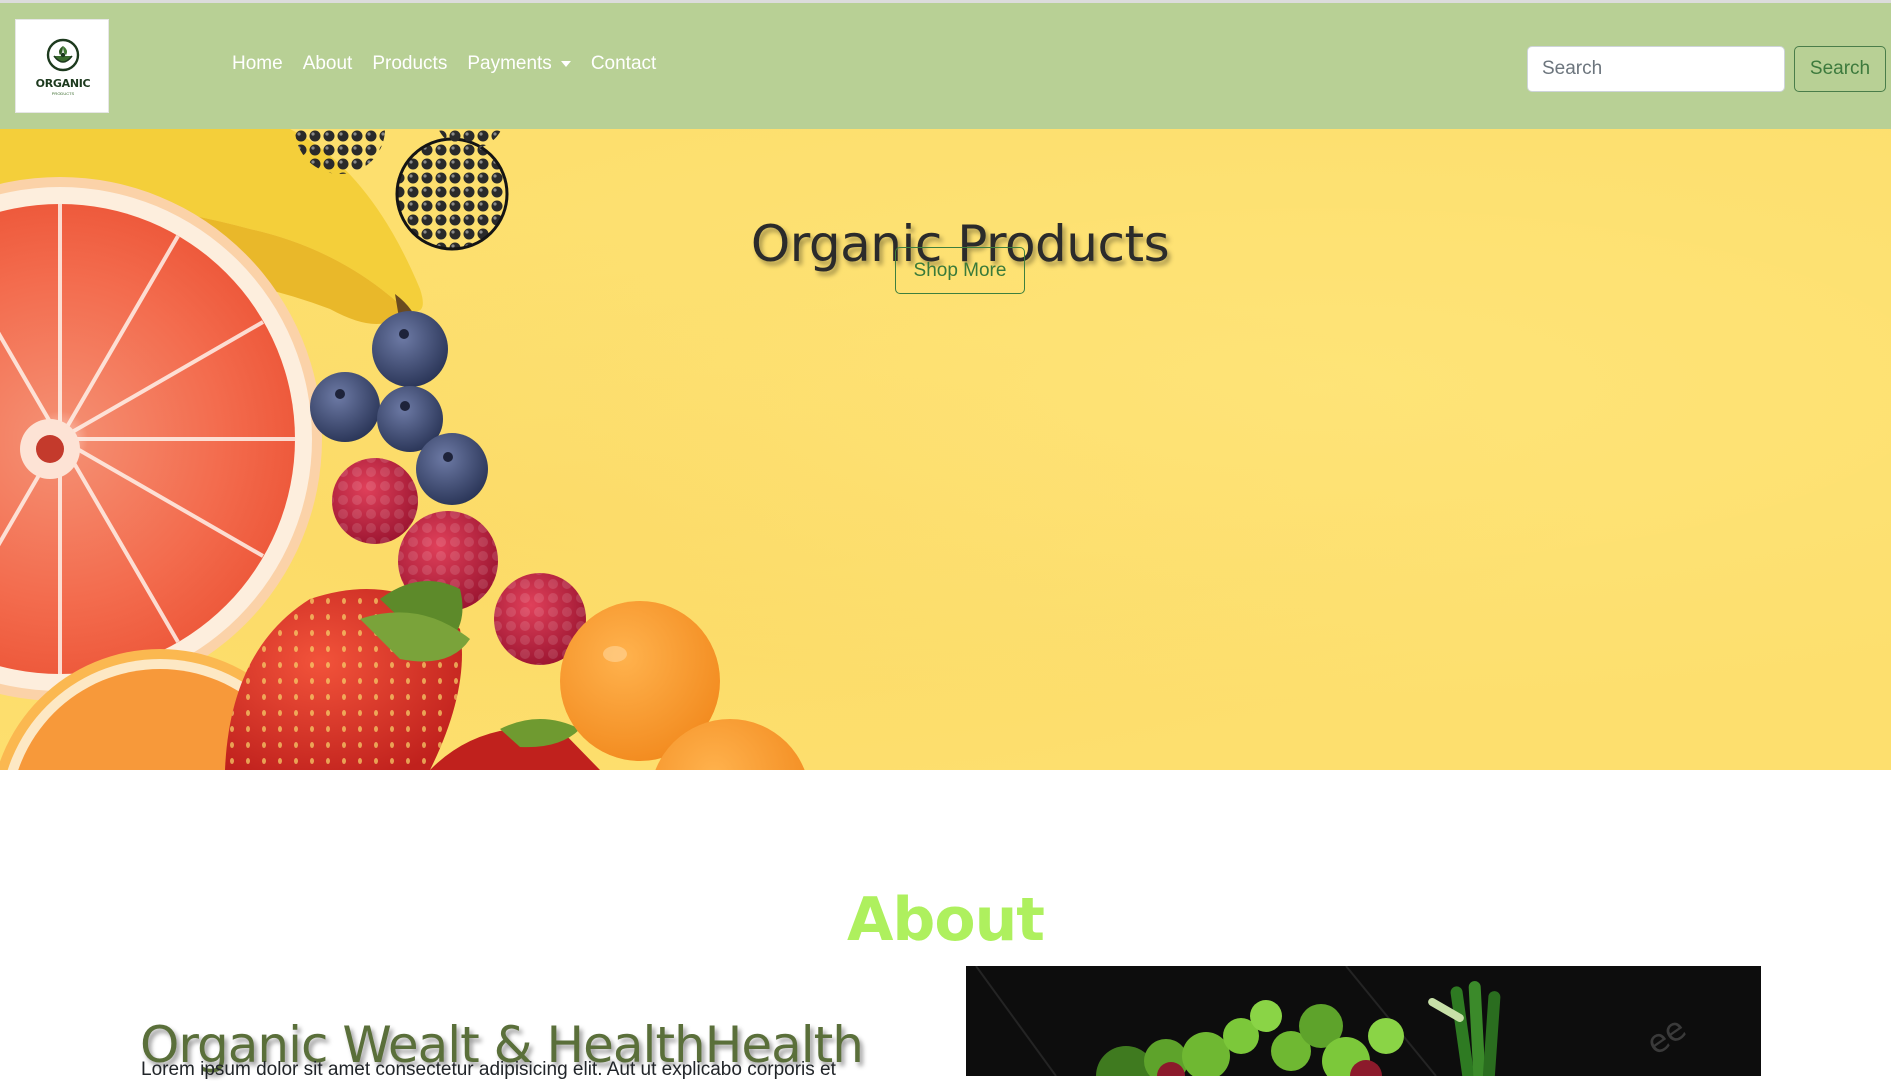 This screenshot has width=1891, height=1081. I want to click on nav-link-payments-label: Payments, so click(509, 63).